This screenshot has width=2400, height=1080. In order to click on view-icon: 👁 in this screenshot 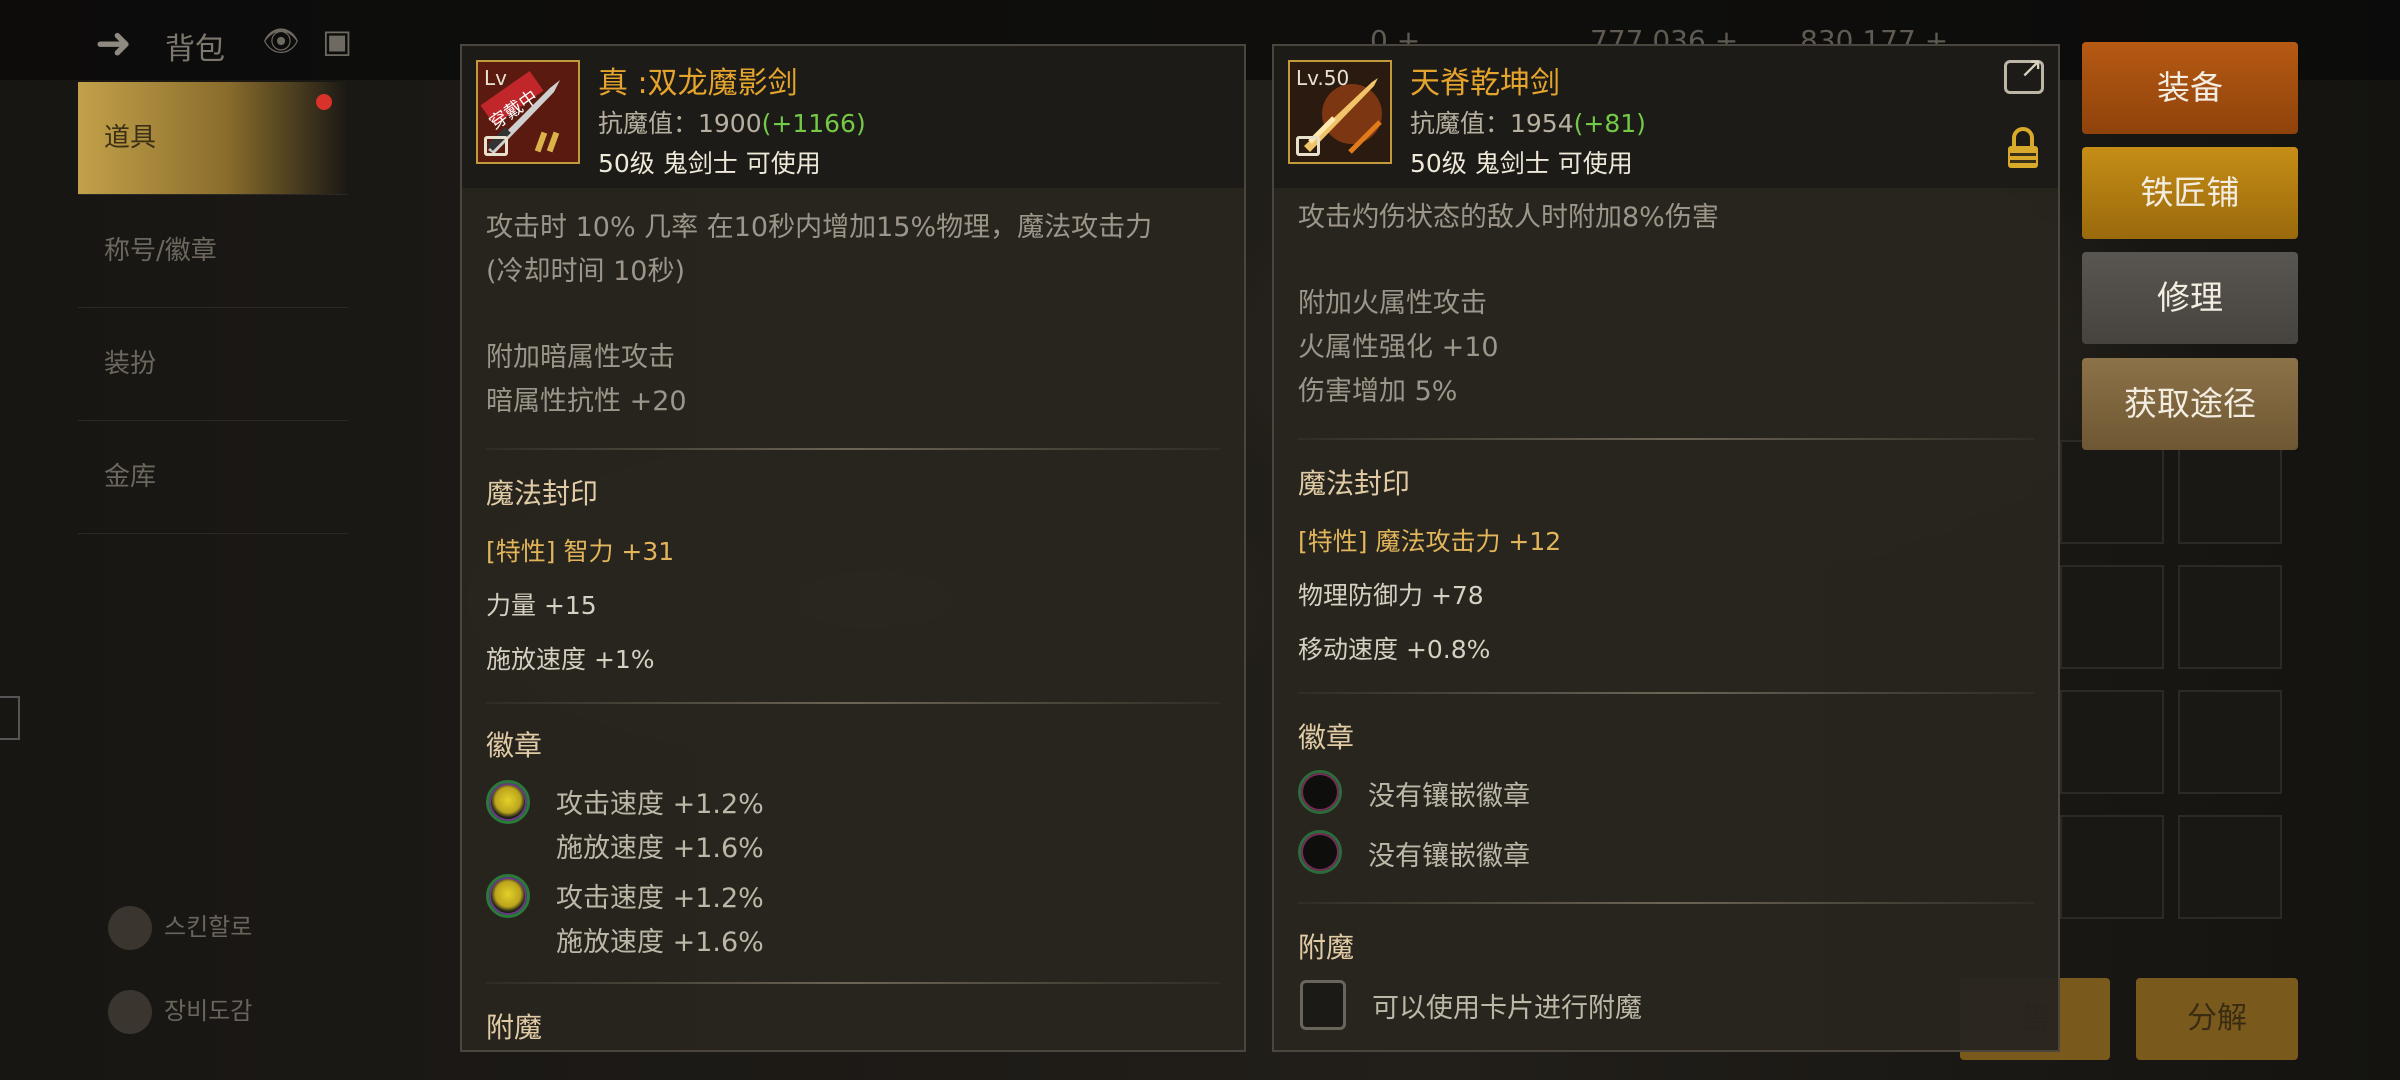, I will do `click(281, 41)`.